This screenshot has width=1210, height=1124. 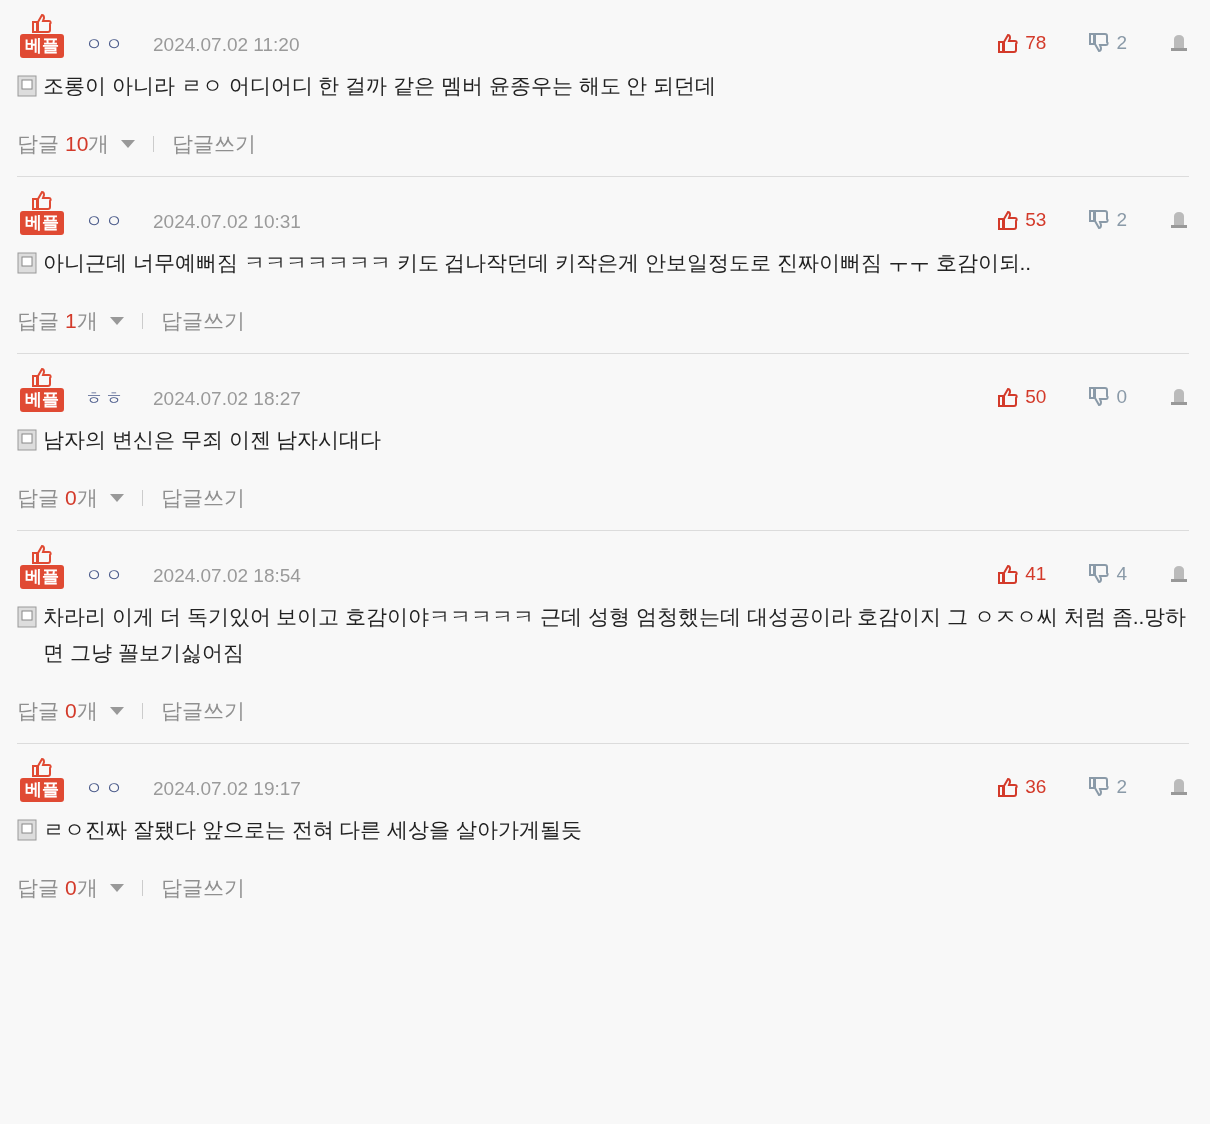 I want to click on like-count: 36, so click(x=1036, y=787).